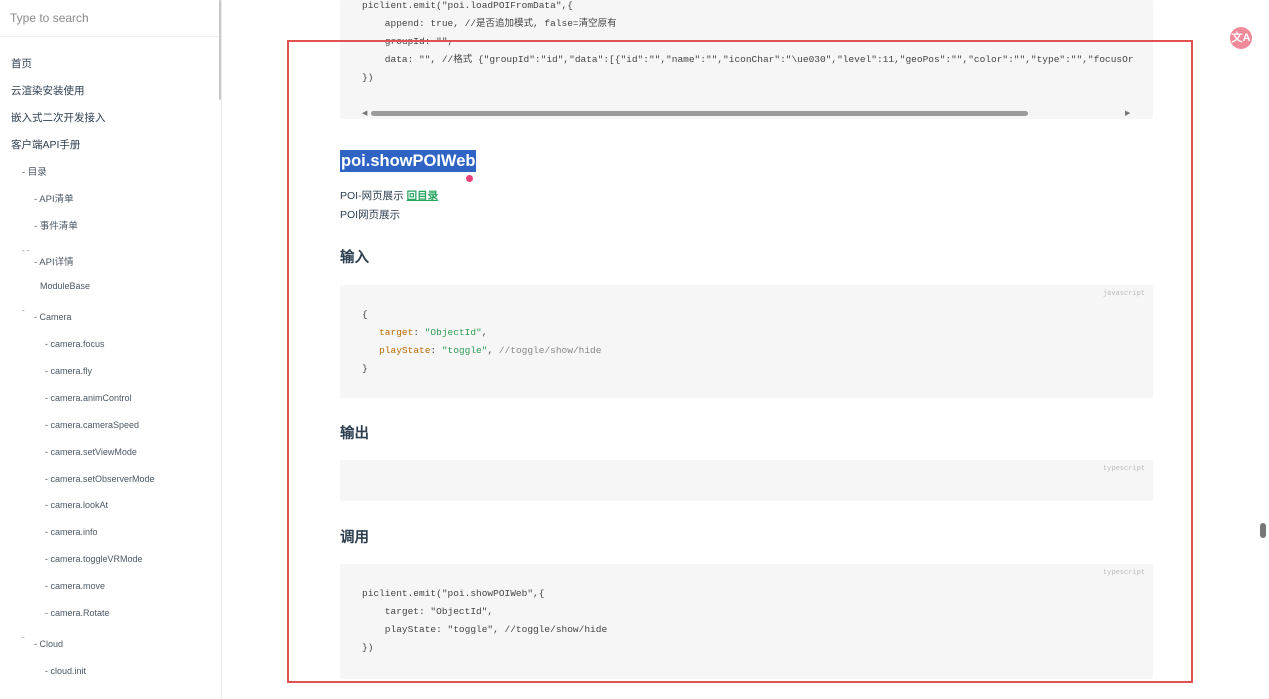 The height and width of the screenshot is (699, 1269). What do you see at coordinates (54, 198) in the screenshot?
I see `sidebar-item-api-list: - API清单` at bounding box center [54, 198].